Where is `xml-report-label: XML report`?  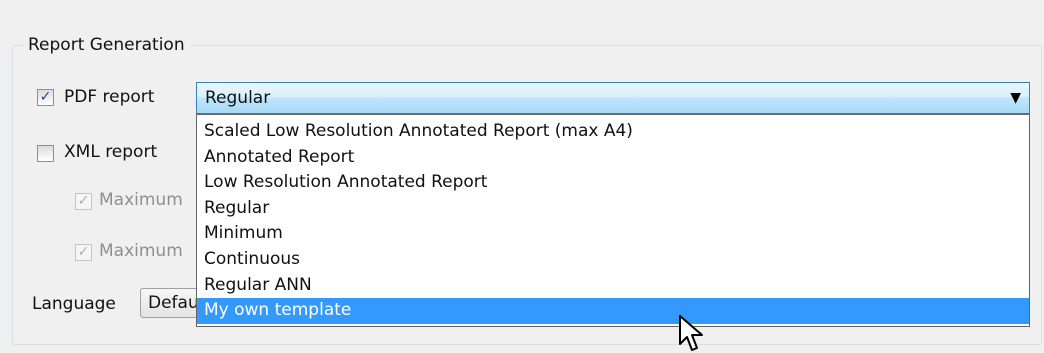
xml-report-label: XML report is located at coordinates (110, 152).